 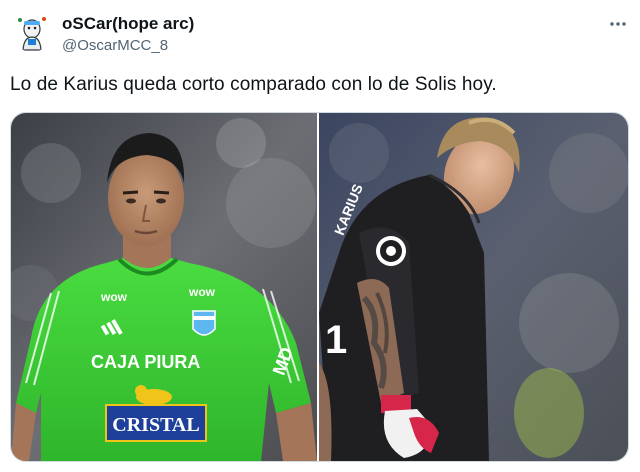 What do you see at coordinates (391, 251) in the screenshot?
I see `ucl-badge-icon` at bounding box center [391, 251].